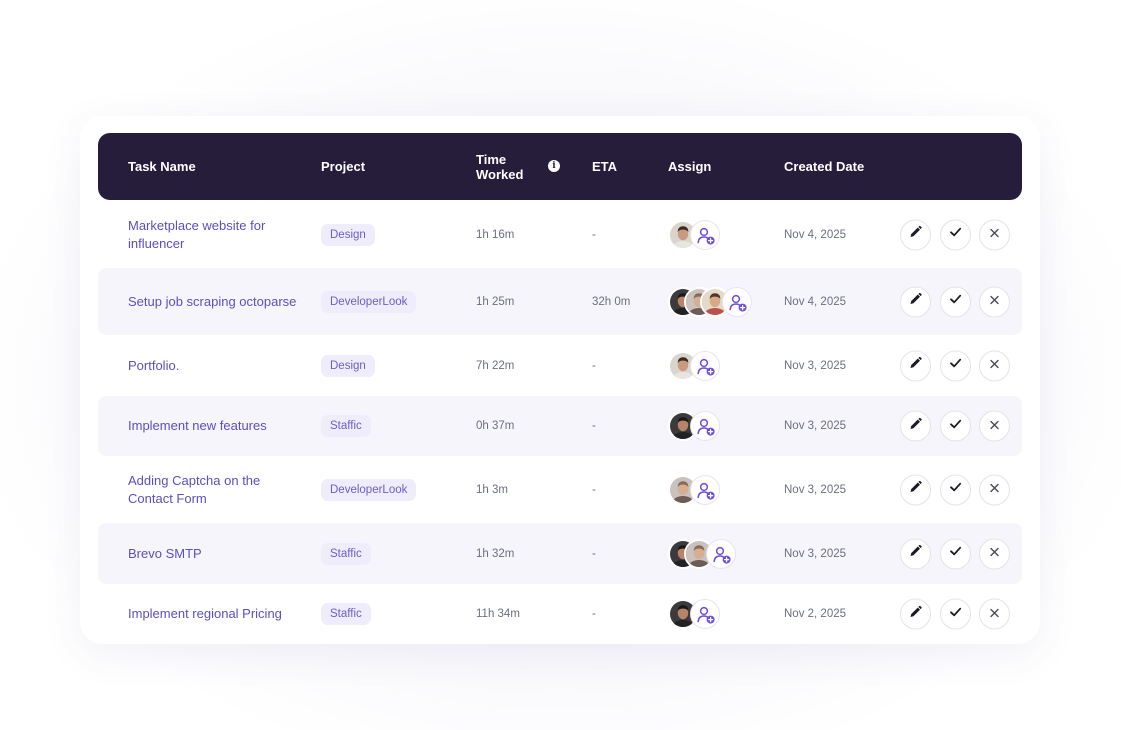 The height and width of the screenshot is (730, 1121). Describe the element at coordinates (218, 490) in the screenshot. I see `task-name-link: Adding Captcha on the Contact Form` at that location.